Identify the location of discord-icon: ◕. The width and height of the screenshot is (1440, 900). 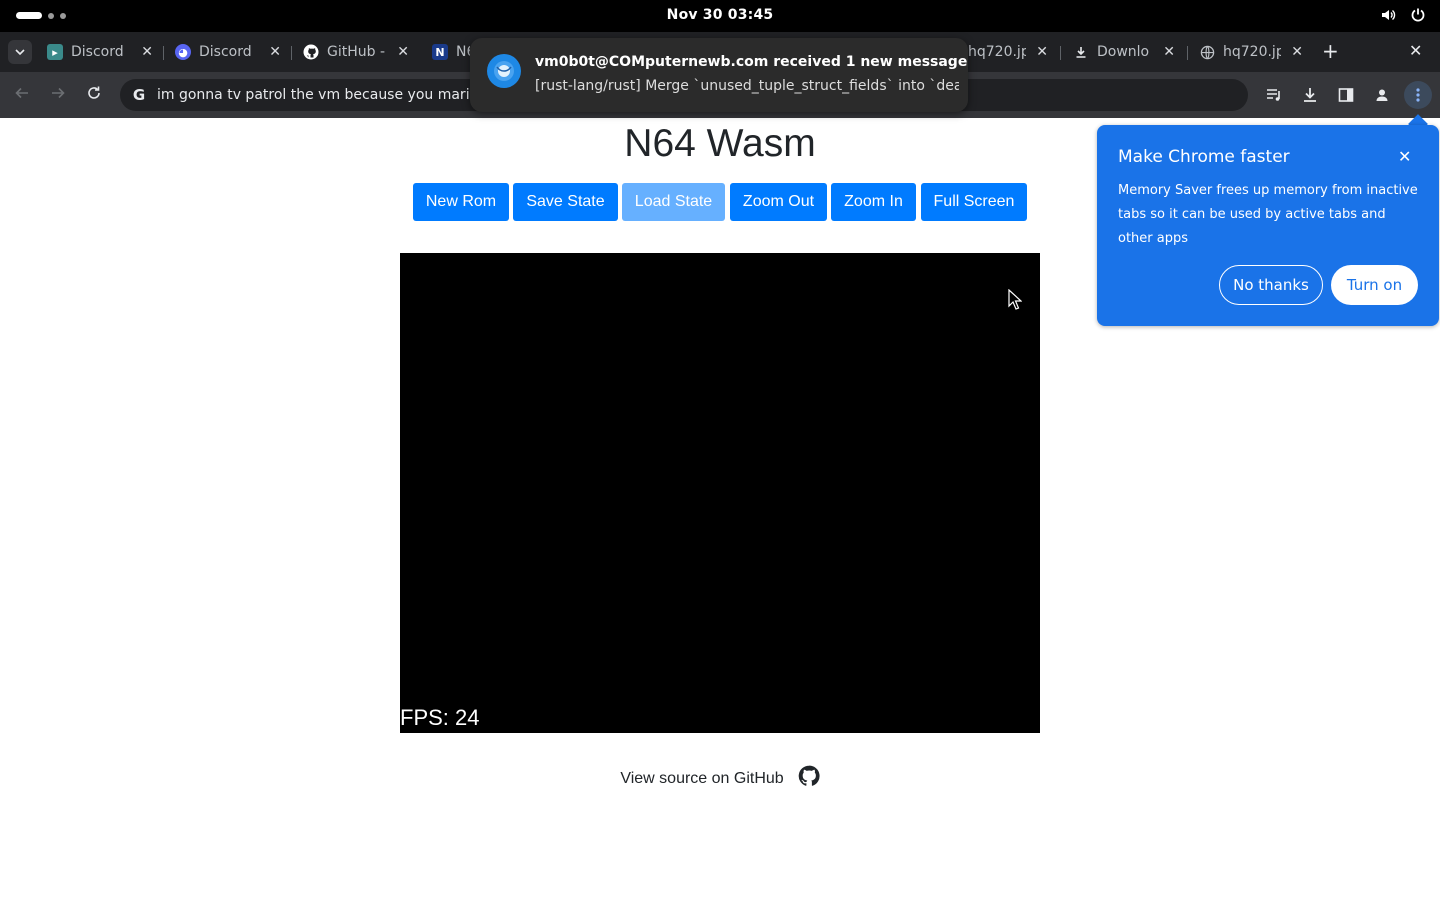
(183, 52).